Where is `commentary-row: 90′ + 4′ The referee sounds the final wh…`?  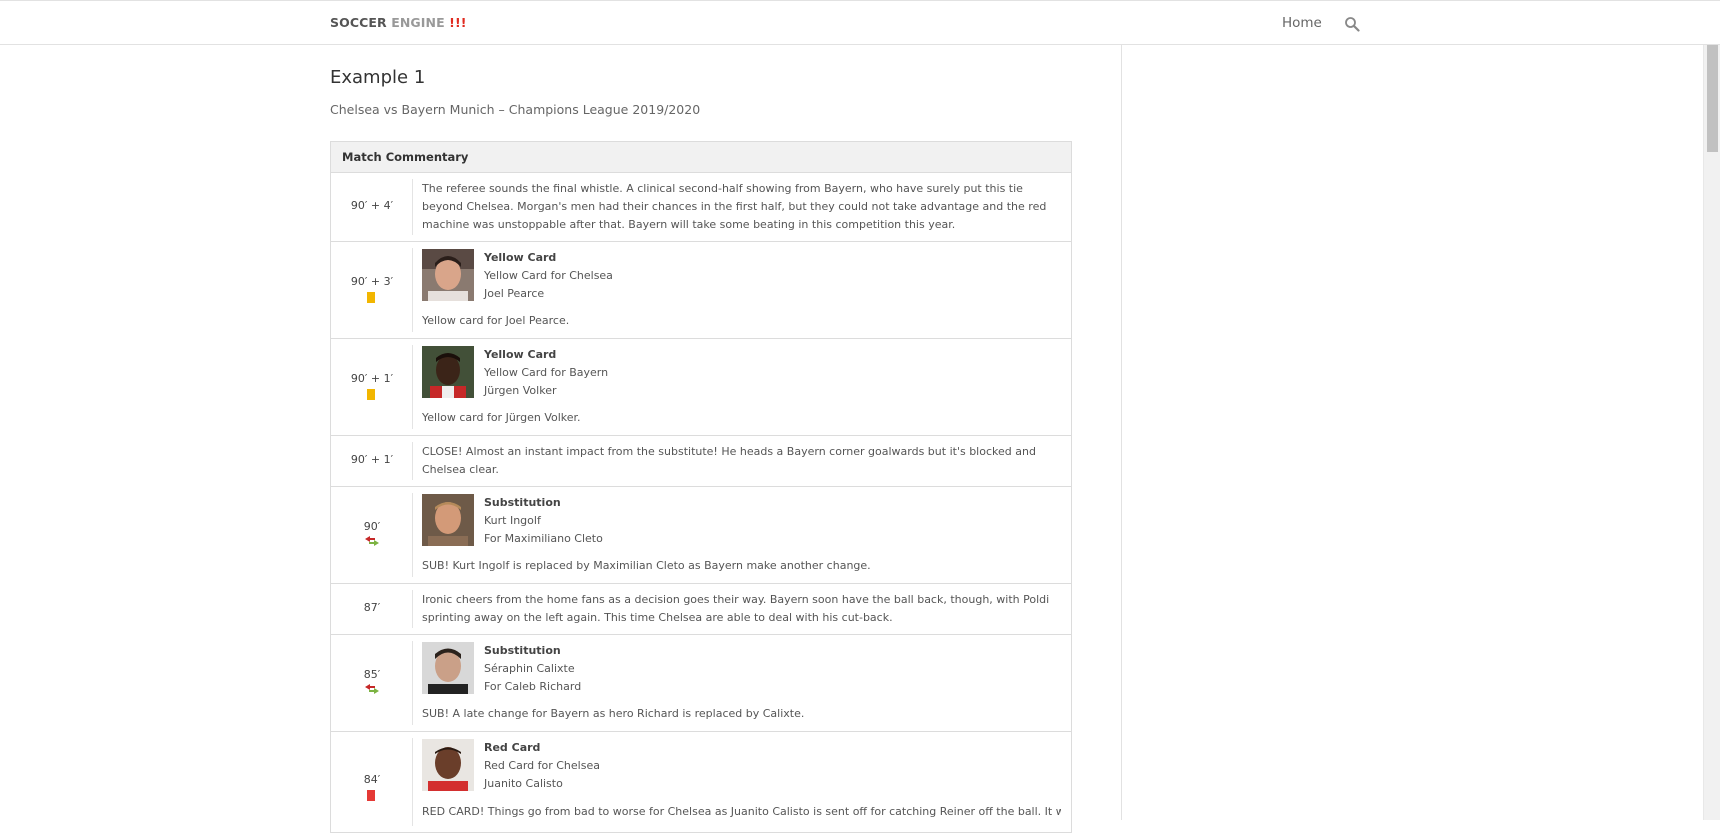 commentary-row: 90′ + 4′ The referee sounds the final wh… is located at coordinates (701, 207).